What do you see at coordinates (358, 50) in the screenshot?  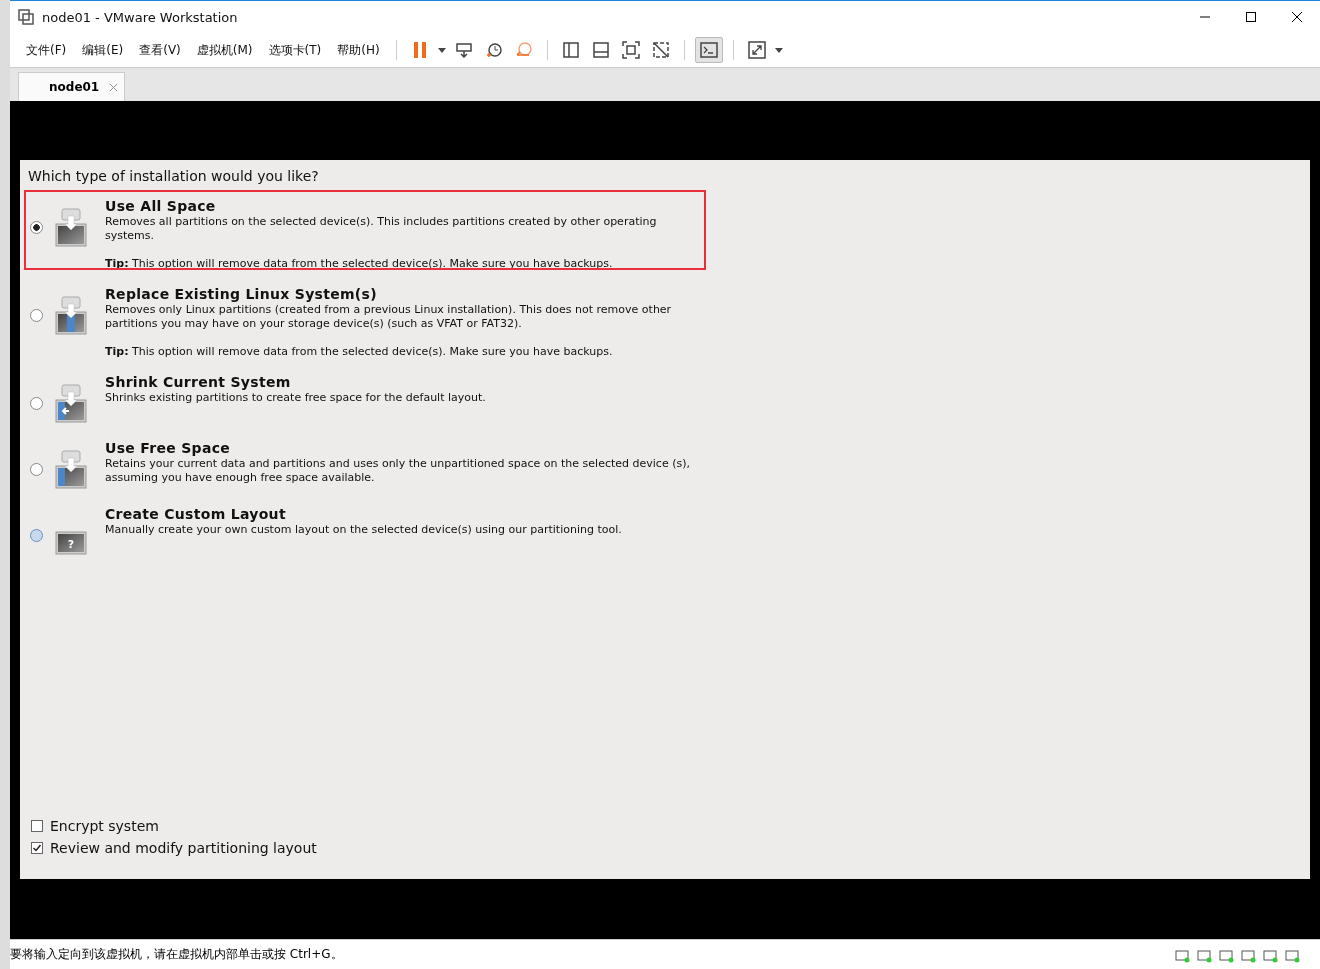 I see `menu-item: 帮助(H)` at bounding box center [358, 50].